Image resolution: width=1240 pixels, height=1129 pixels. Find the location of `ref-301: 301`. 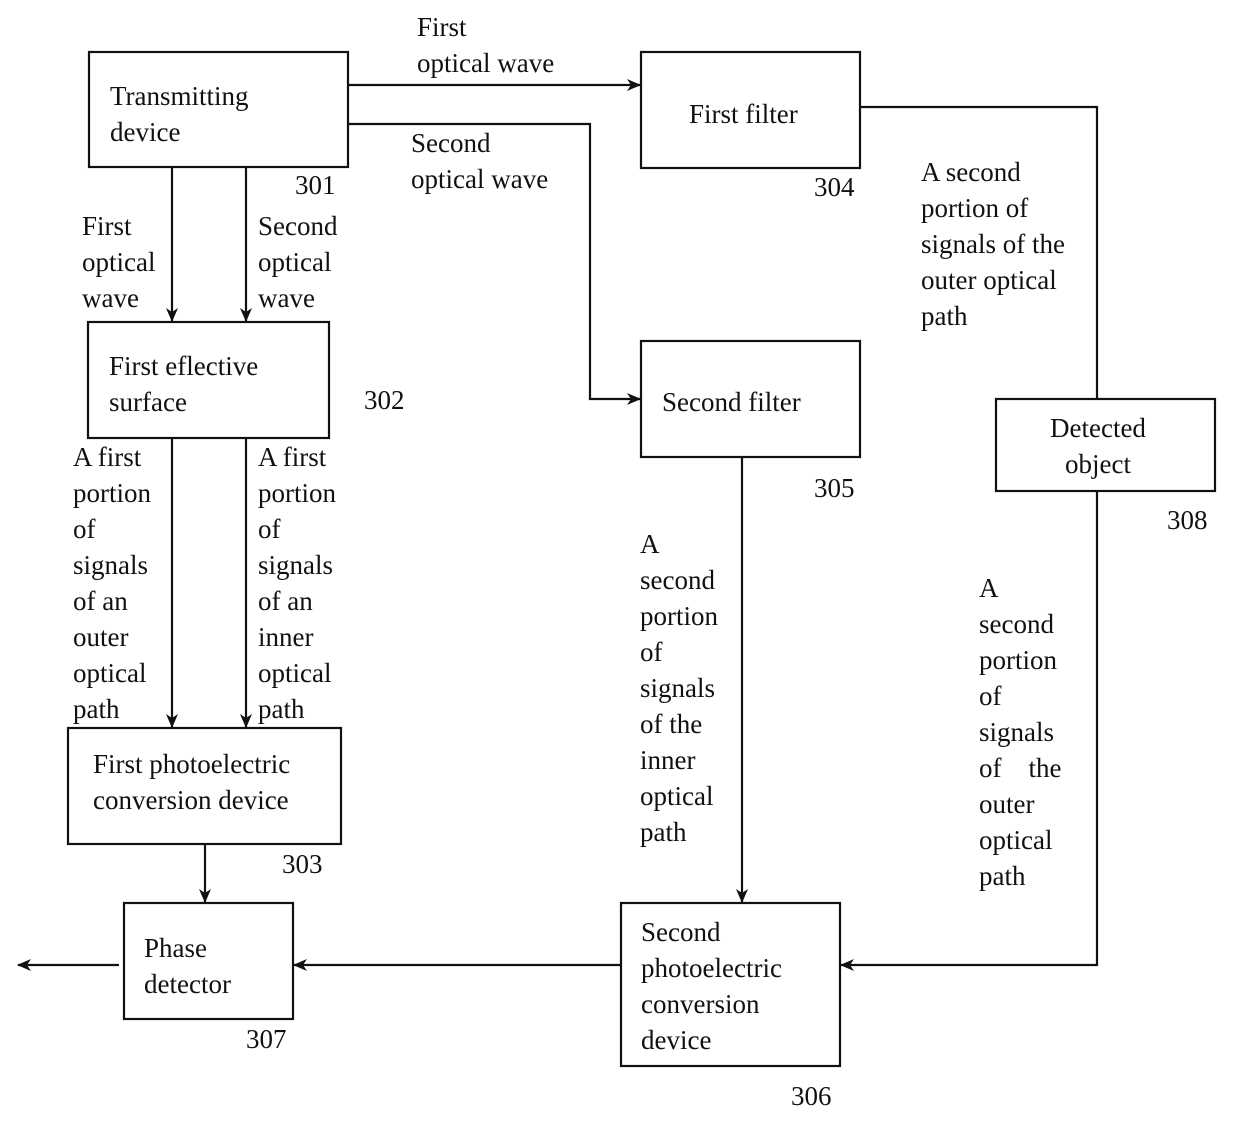

ref-301: 301 is located at coordinates (315, 185).